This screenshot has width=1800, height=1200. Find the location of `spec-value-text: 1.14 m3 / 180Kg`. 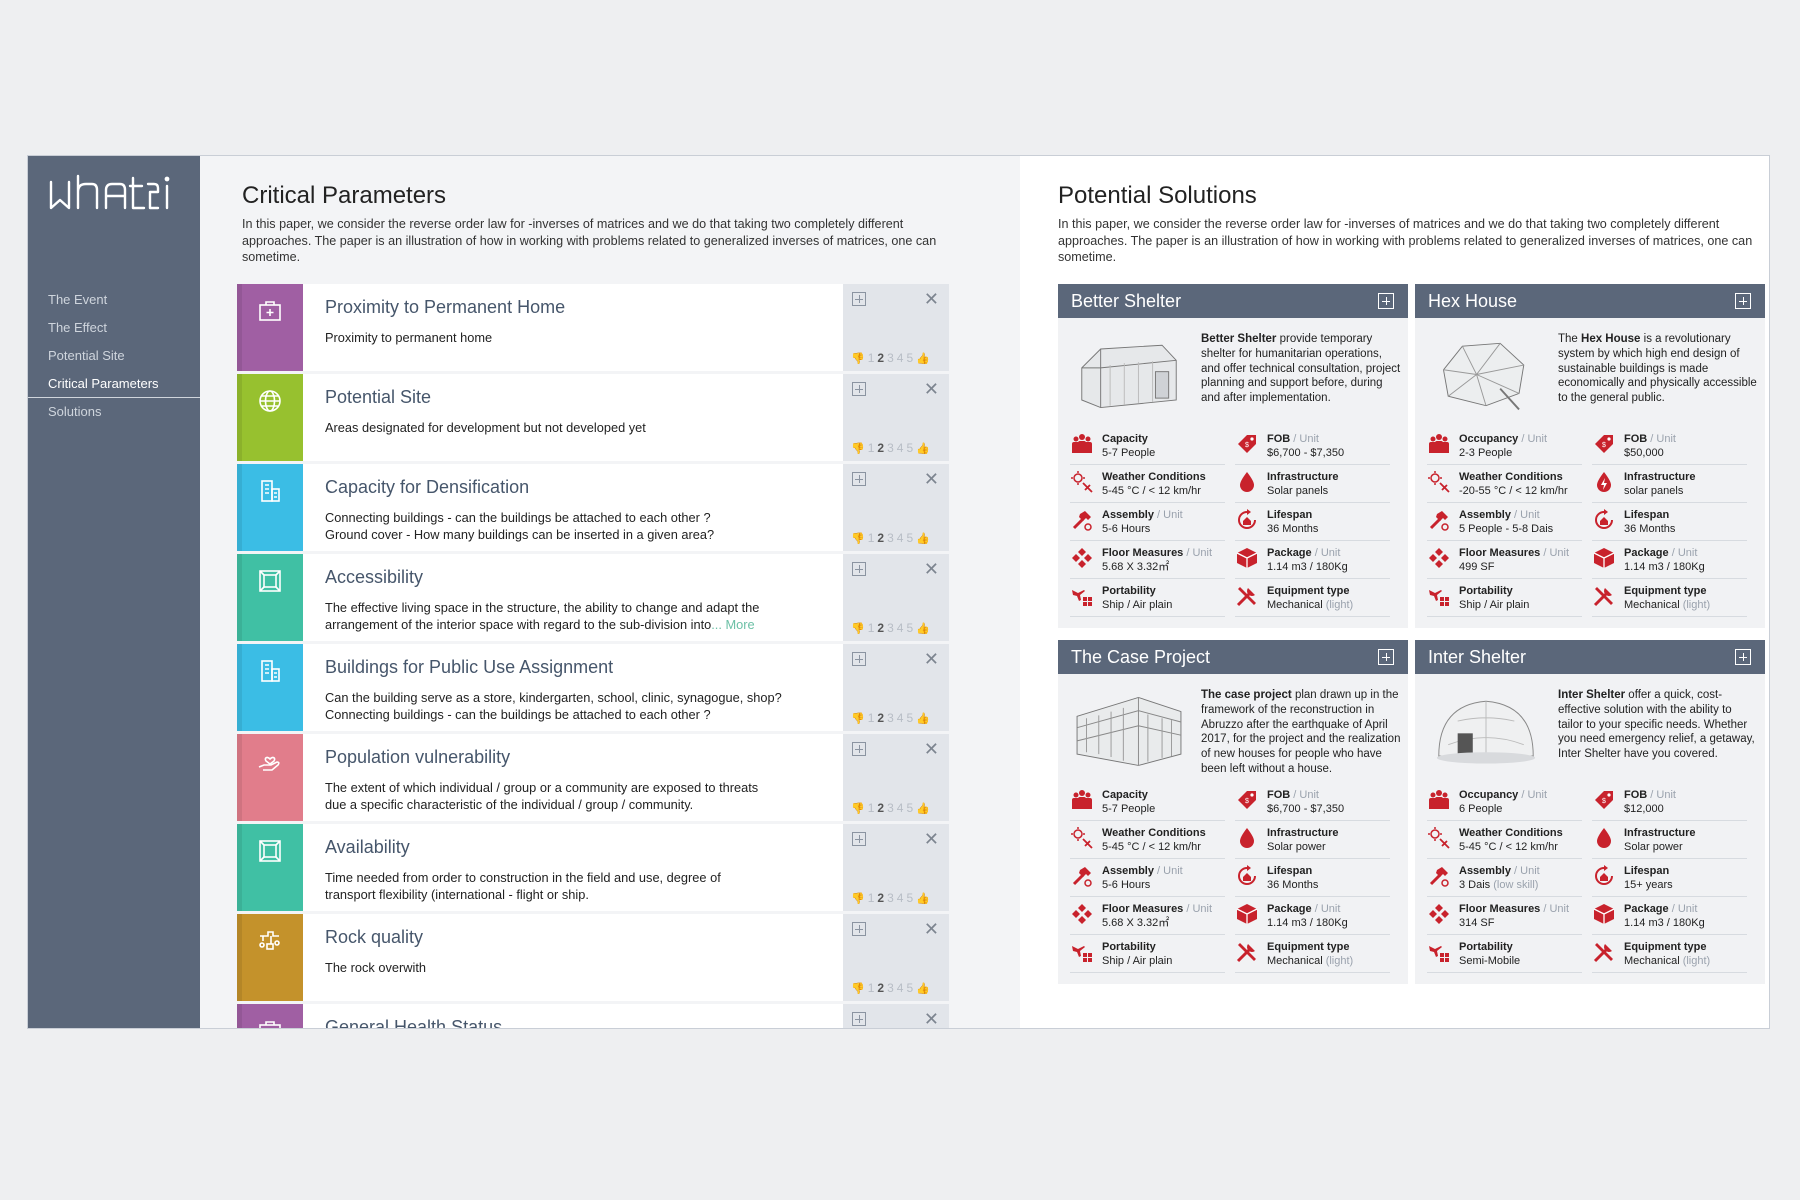

spec-value-text: 1.14 m3 / 180Kg is located at coordinates (1307, 567).